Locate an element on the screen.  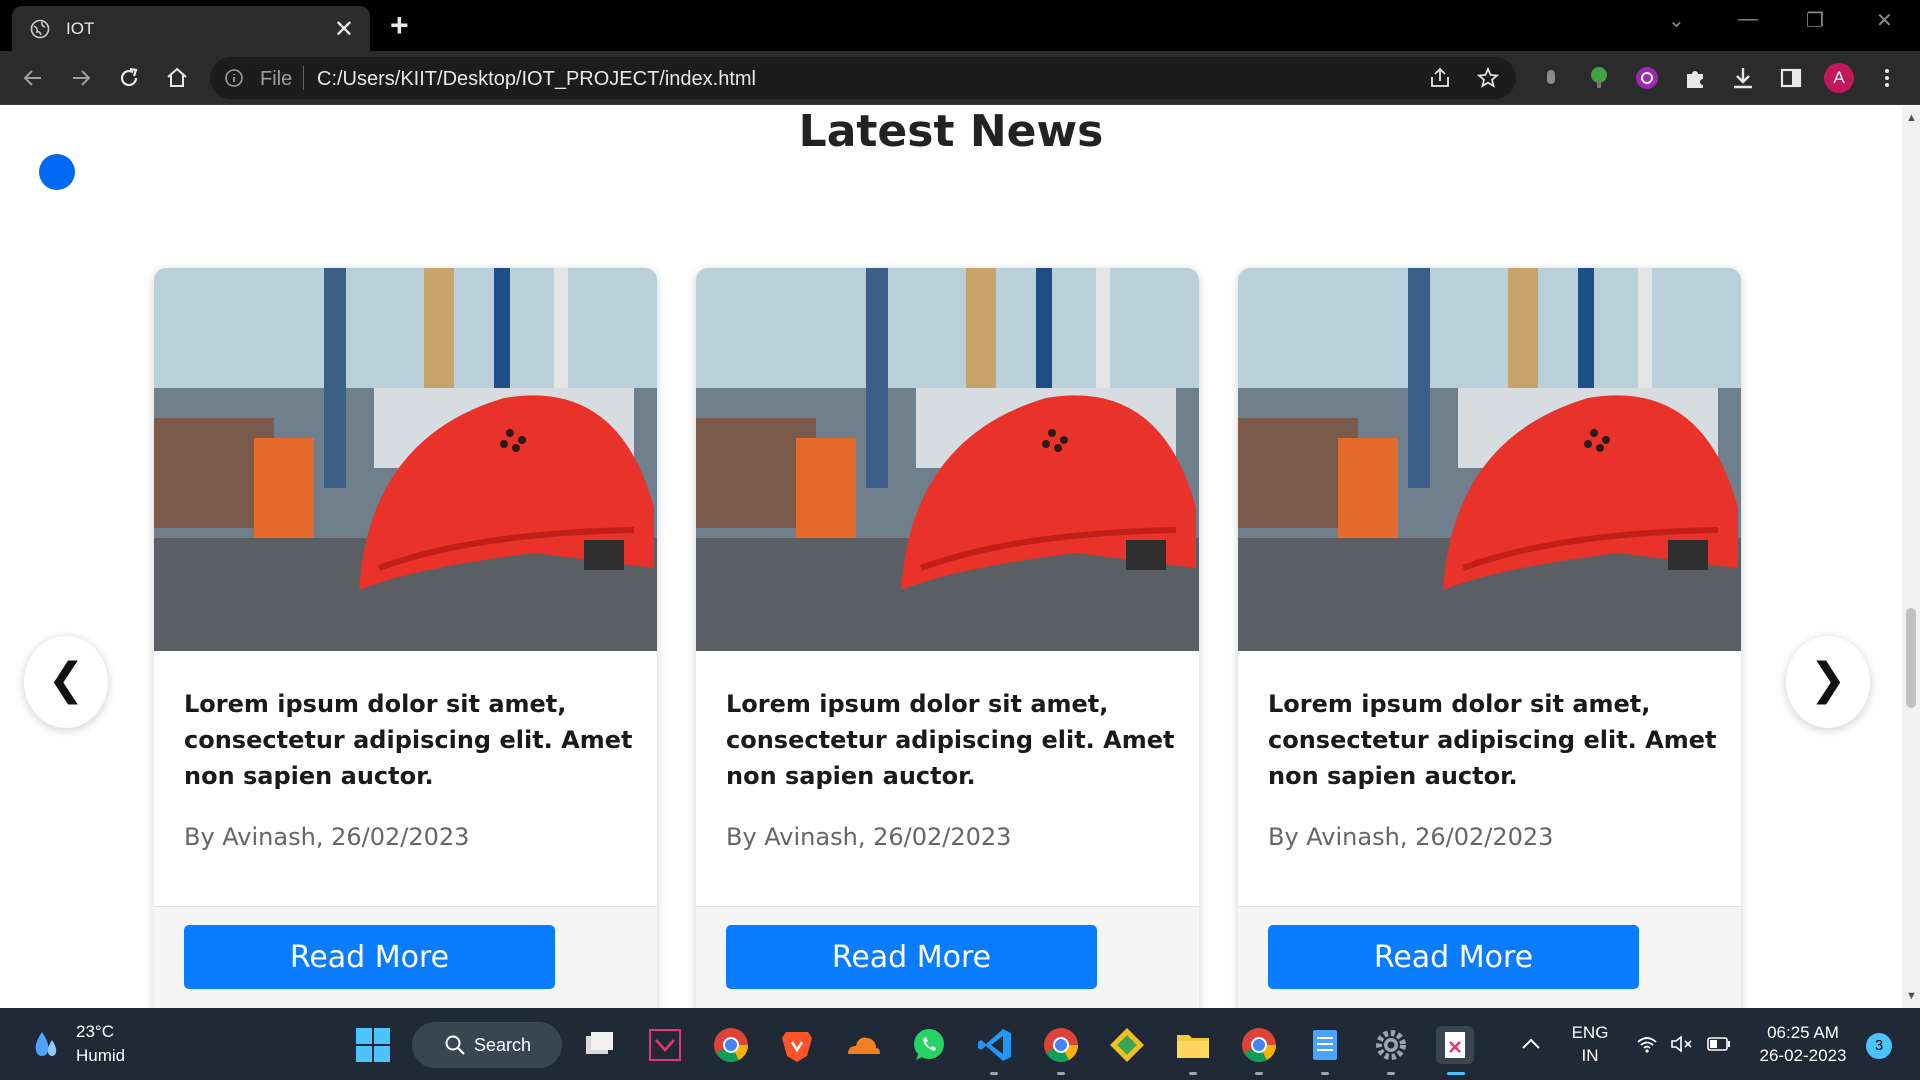
page-scrollbar: ▲ ▼ is located at coordinates (1911, 557).